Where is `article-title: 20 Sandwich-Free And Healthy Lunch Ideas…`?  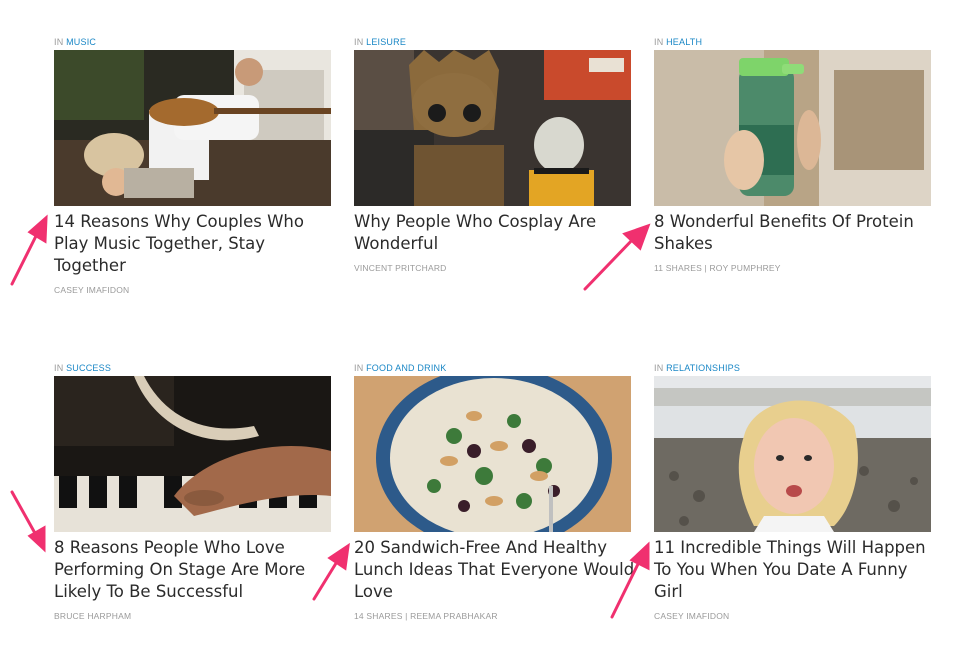
article-title: 20 Sandwich-Free And Healthy Lunch Ideas… is located at coordinates (495, 570).